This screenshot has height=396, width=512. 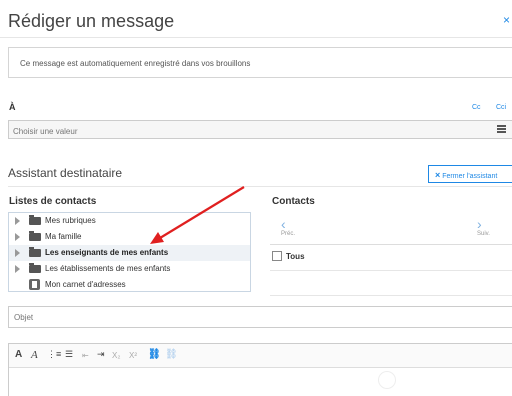 I want to click on subject-field, so click(x=260, y=317).